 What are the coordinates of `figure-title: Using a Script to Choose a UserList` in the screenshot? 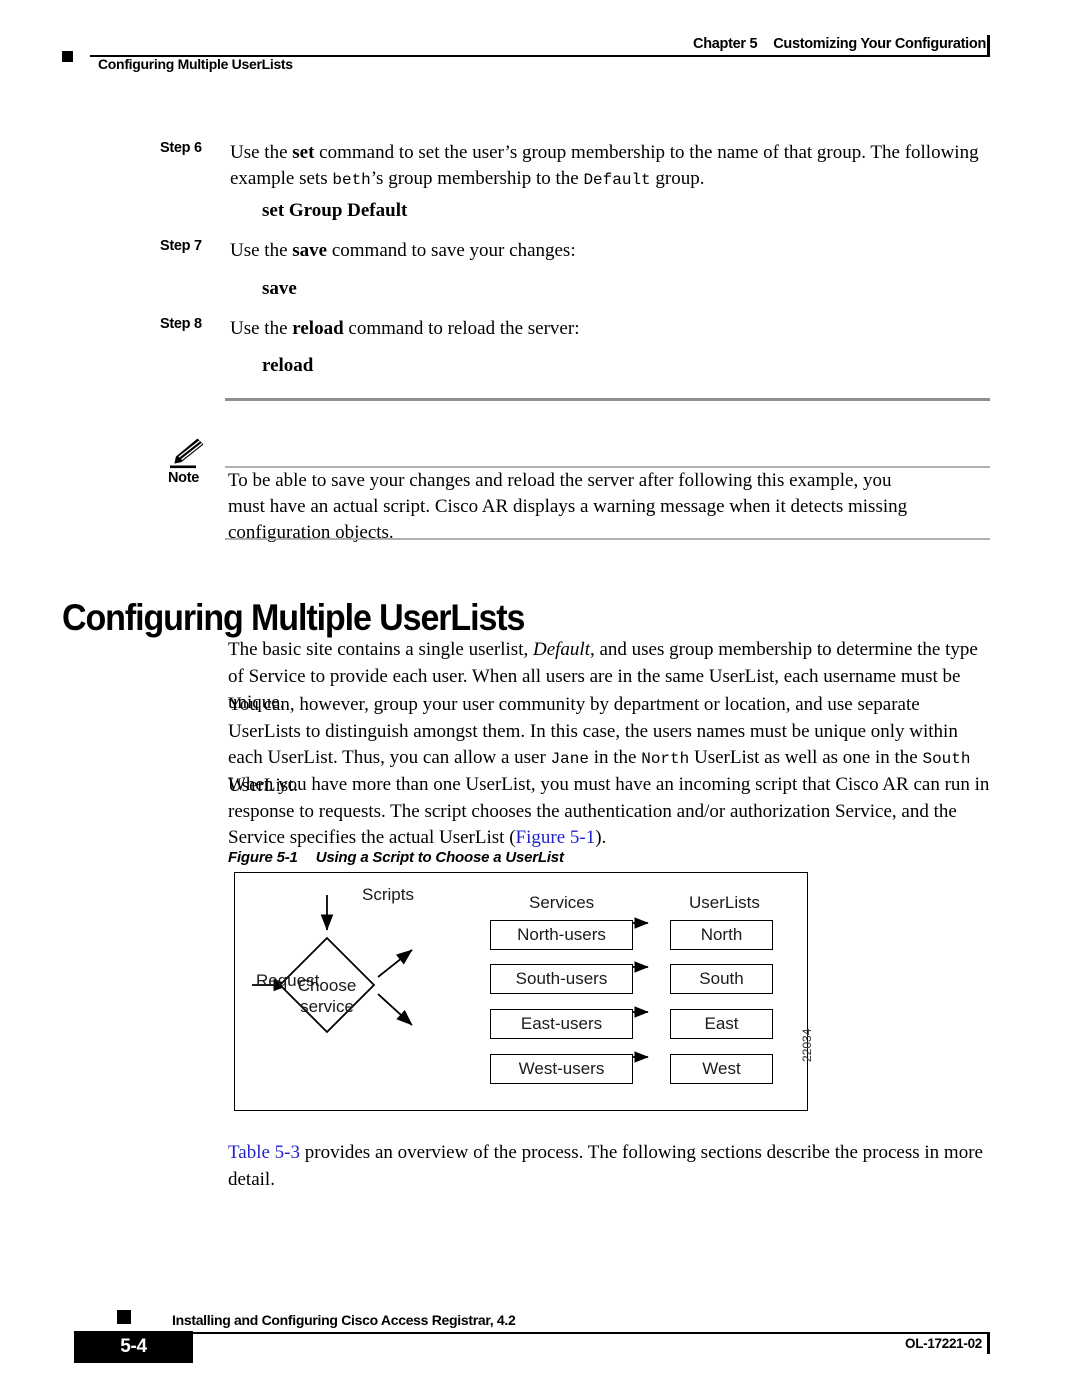 It's located at (439, 857).